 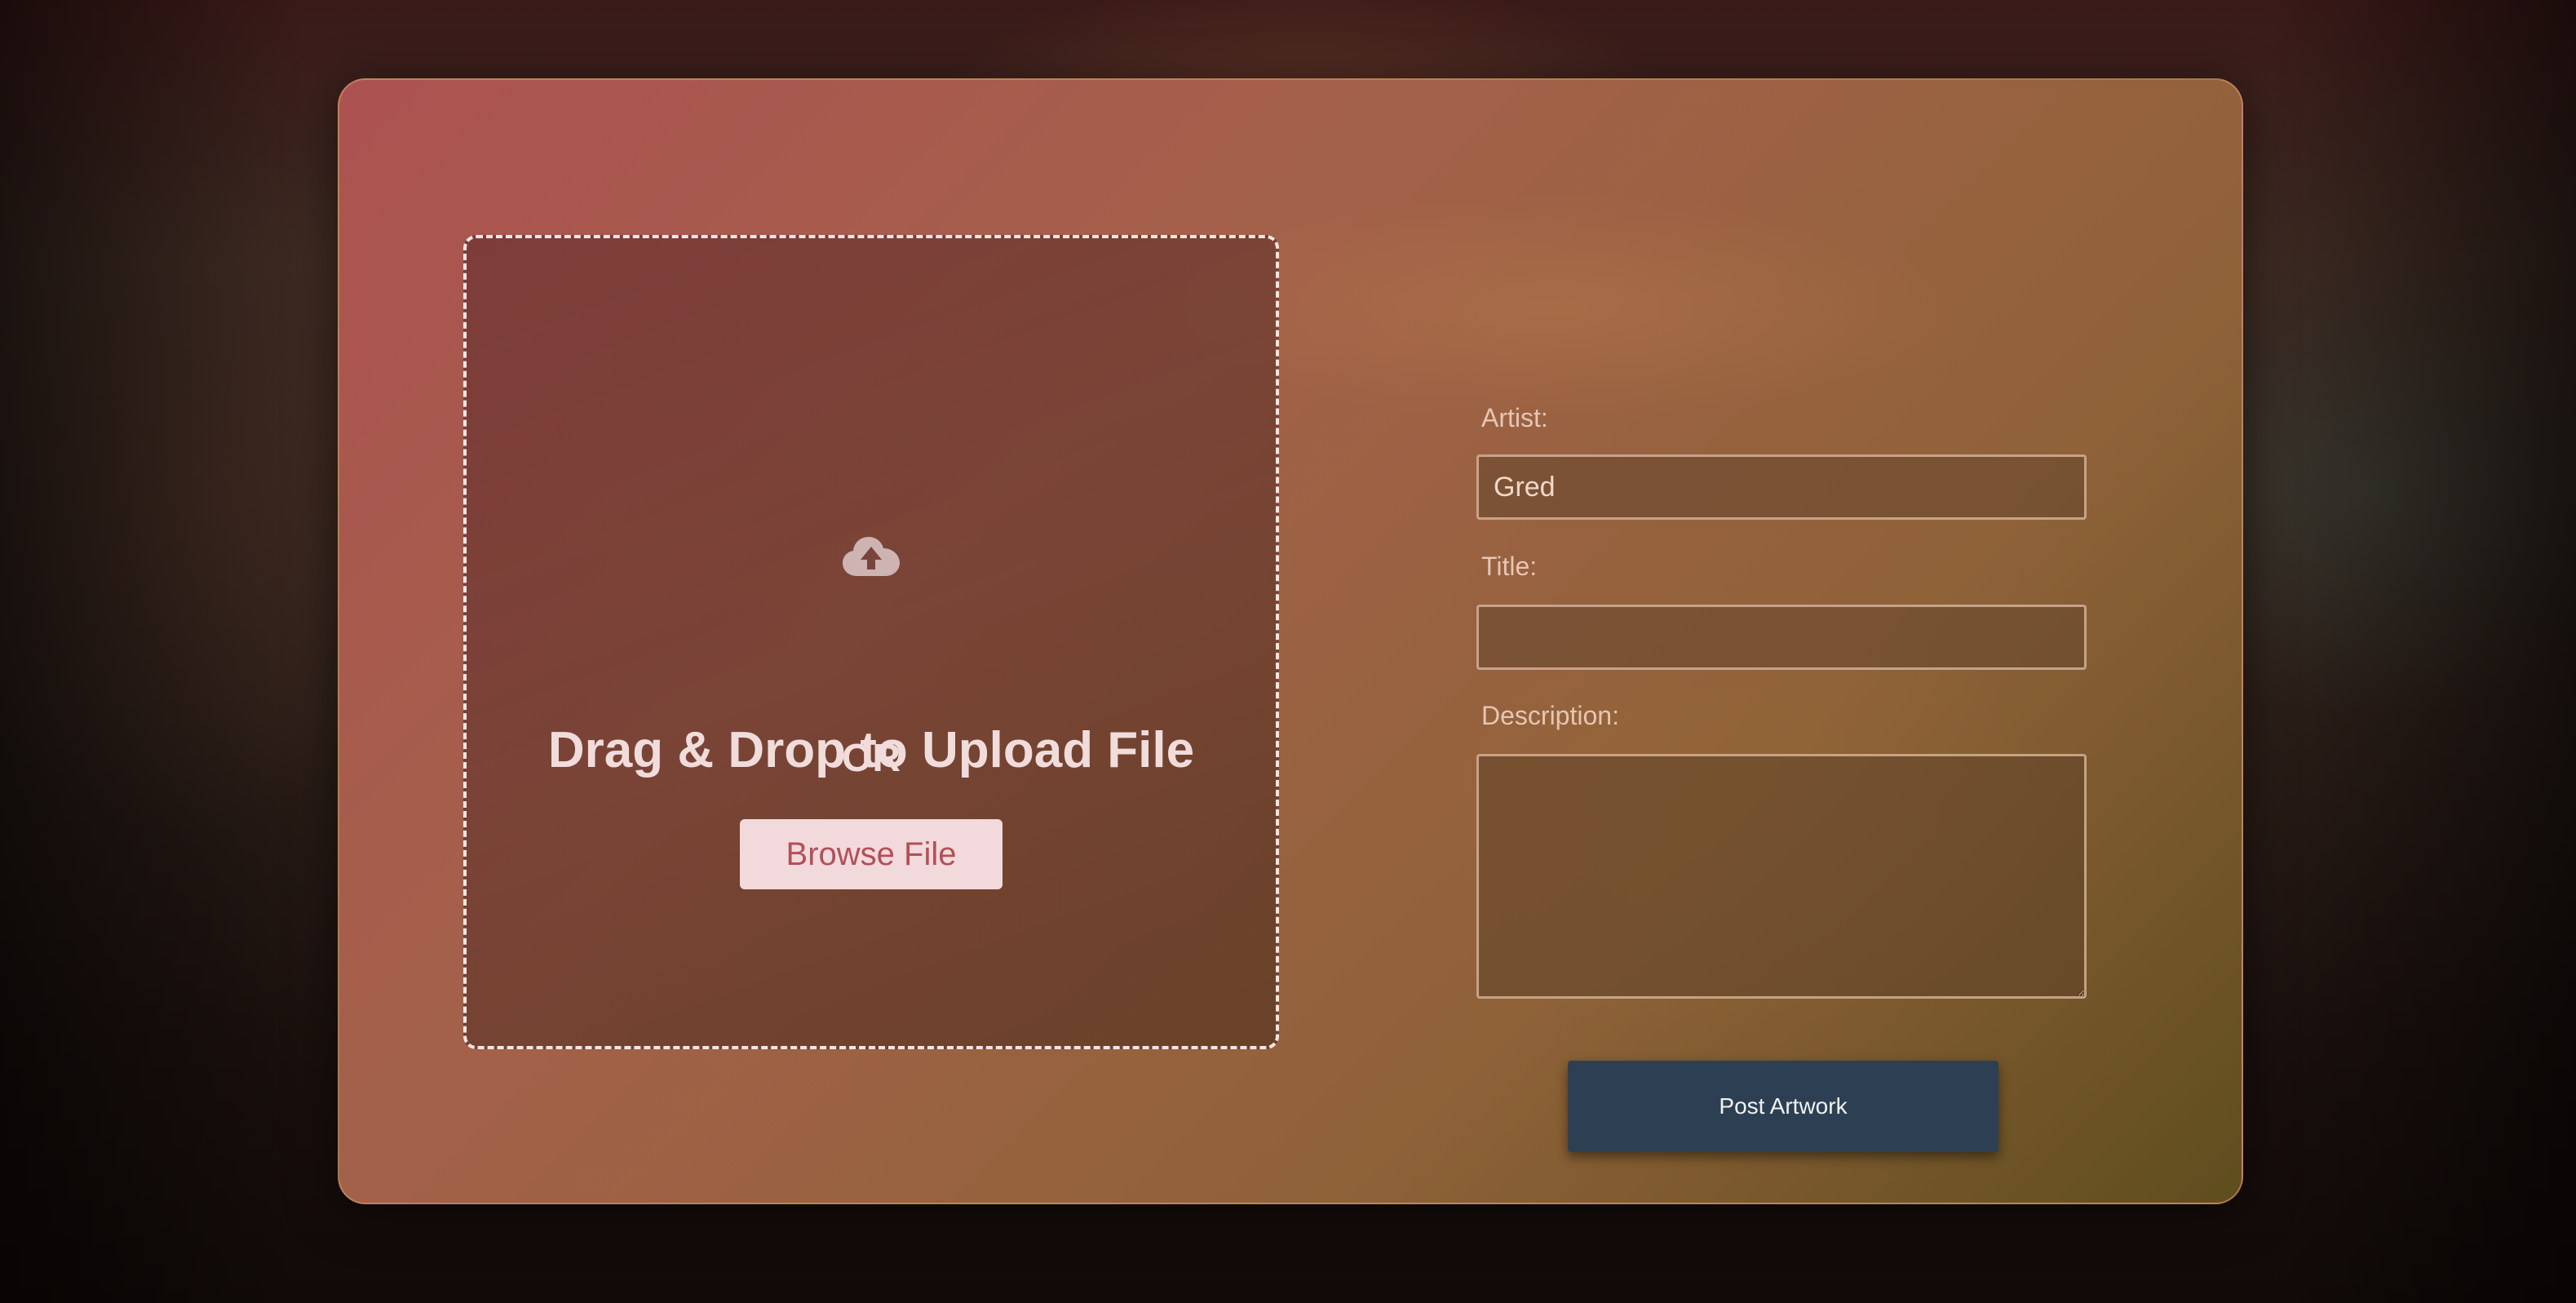 What do you see at coordinates (1550, 715) in the screenshot?
I see `description-label: Description:` at bounding box center [1550, 715].